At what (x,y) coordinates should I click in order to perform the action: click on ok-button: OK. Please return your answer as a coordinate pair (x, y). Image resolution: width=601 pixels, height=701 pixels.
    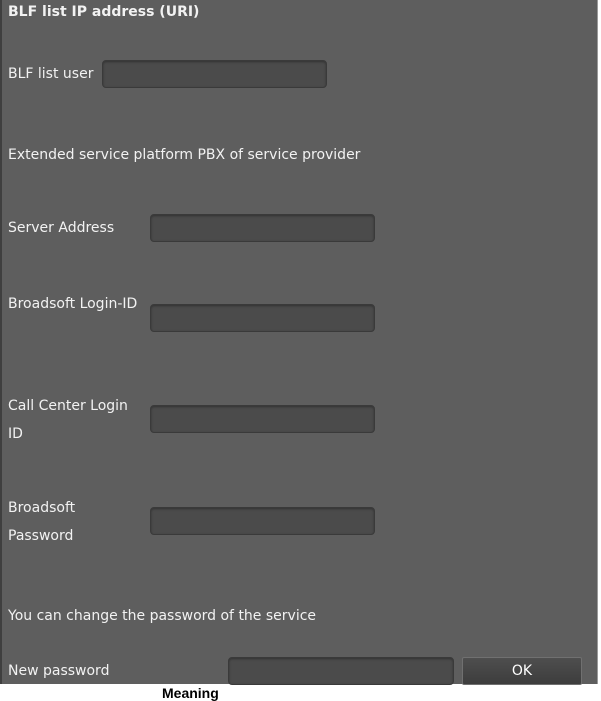
    Looking at the image, I should click on (522, 671).